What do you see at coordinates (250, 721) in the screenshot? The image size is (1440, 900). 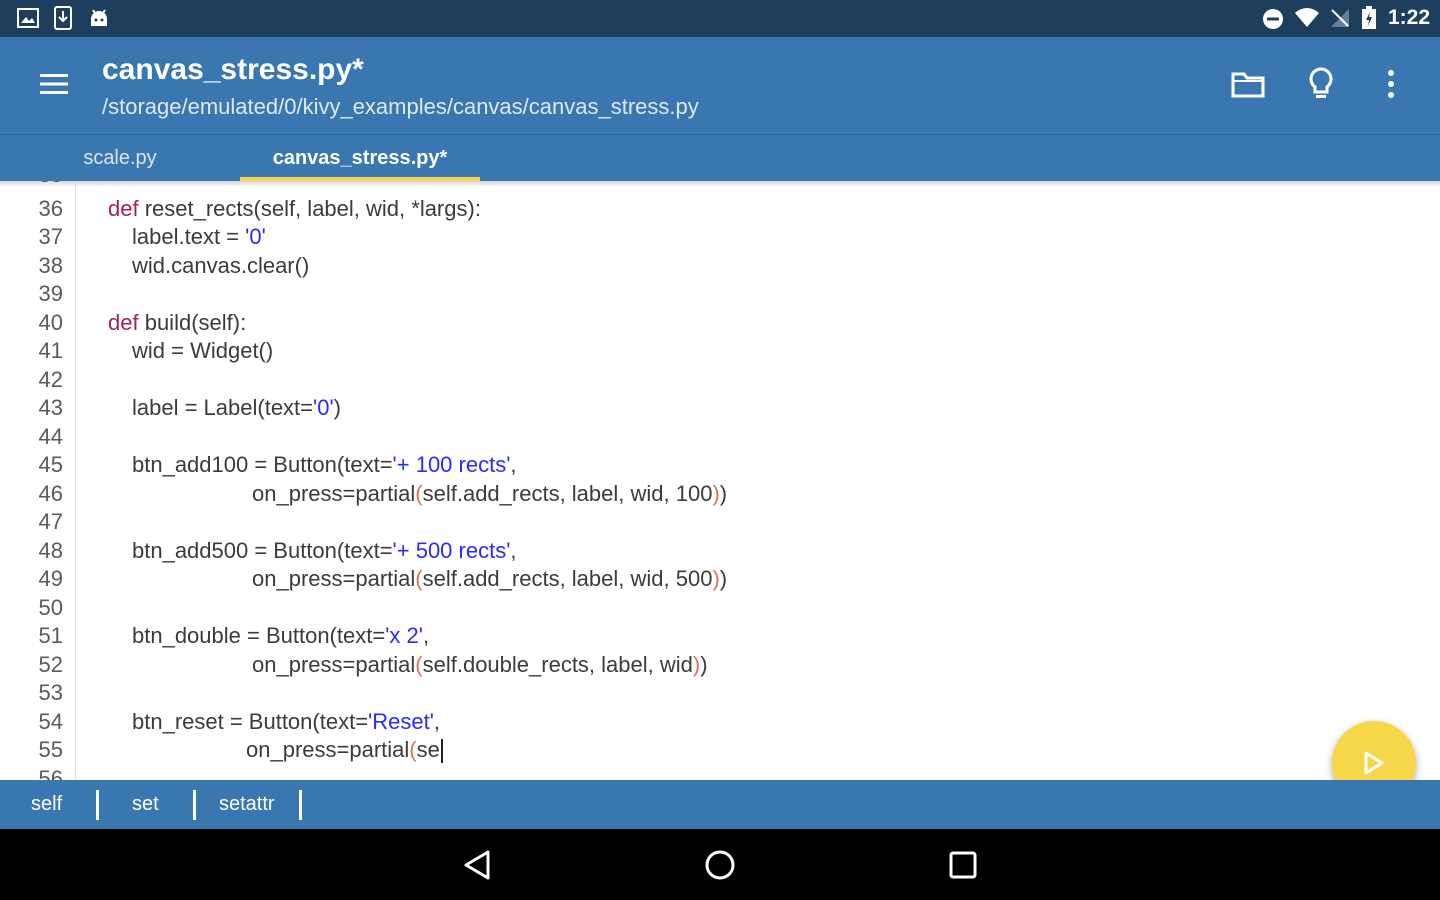 I see `code-text: btn_reset = Button(text=` at bounding box center [250, 721].